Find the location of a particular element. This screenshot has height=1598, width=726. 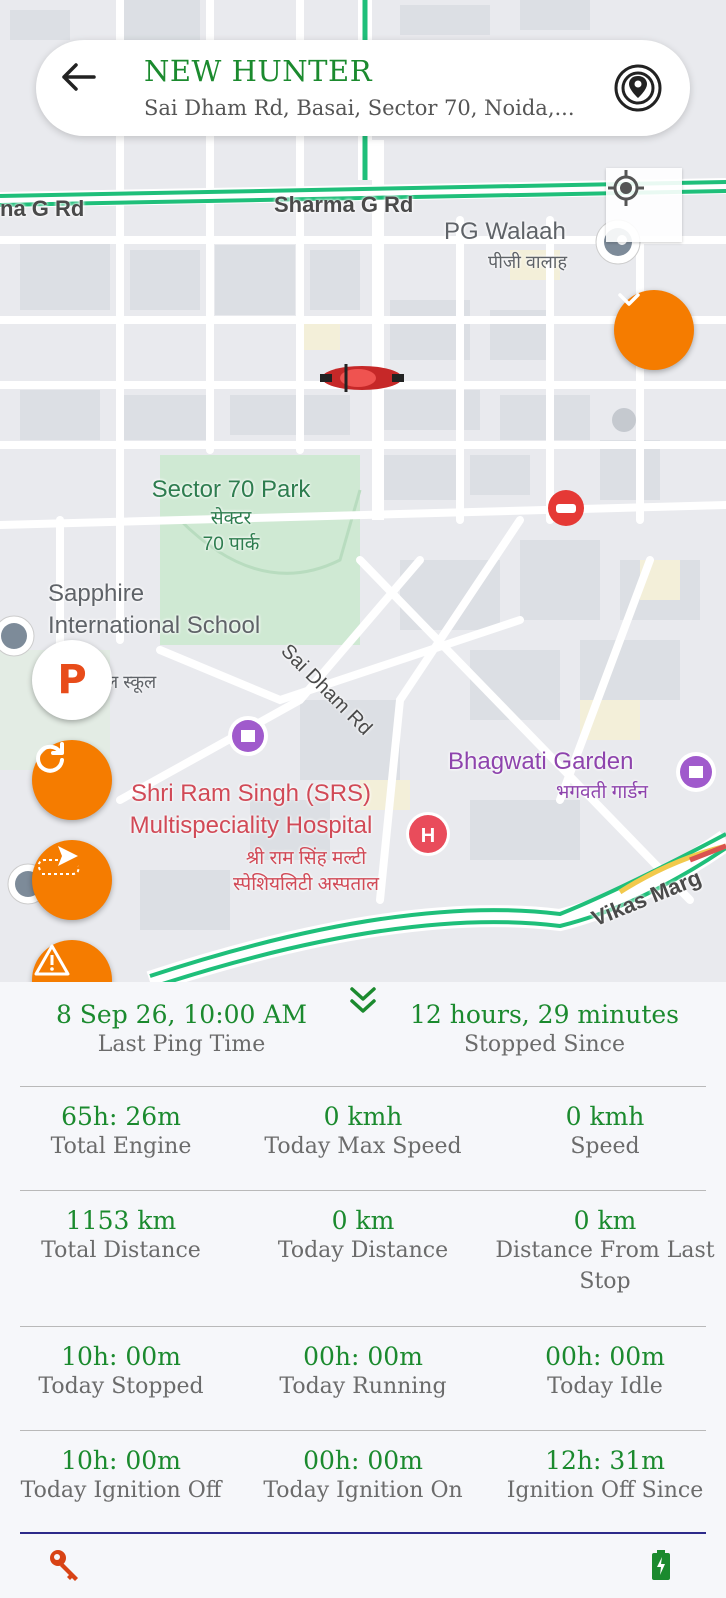

stat-label: Today Idle is located at coordinates (605, 1386).